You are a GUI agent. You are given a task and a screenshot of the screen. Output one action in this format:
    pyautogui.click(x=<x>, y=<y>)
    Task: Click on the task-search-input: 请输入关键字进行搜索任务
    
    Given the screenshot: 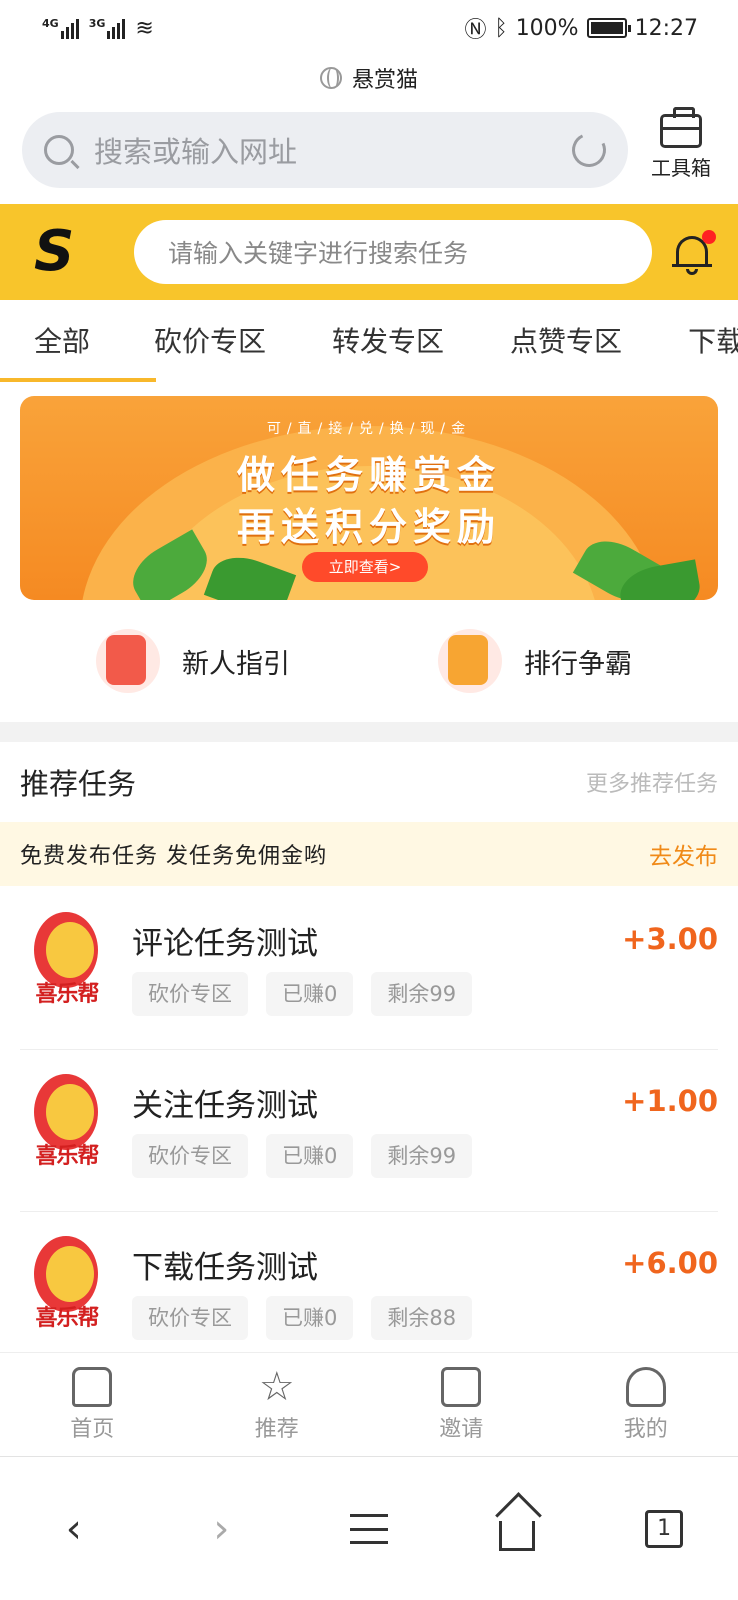 What is the action you would take?
    pyautogui.click(x=393, y=252)
    